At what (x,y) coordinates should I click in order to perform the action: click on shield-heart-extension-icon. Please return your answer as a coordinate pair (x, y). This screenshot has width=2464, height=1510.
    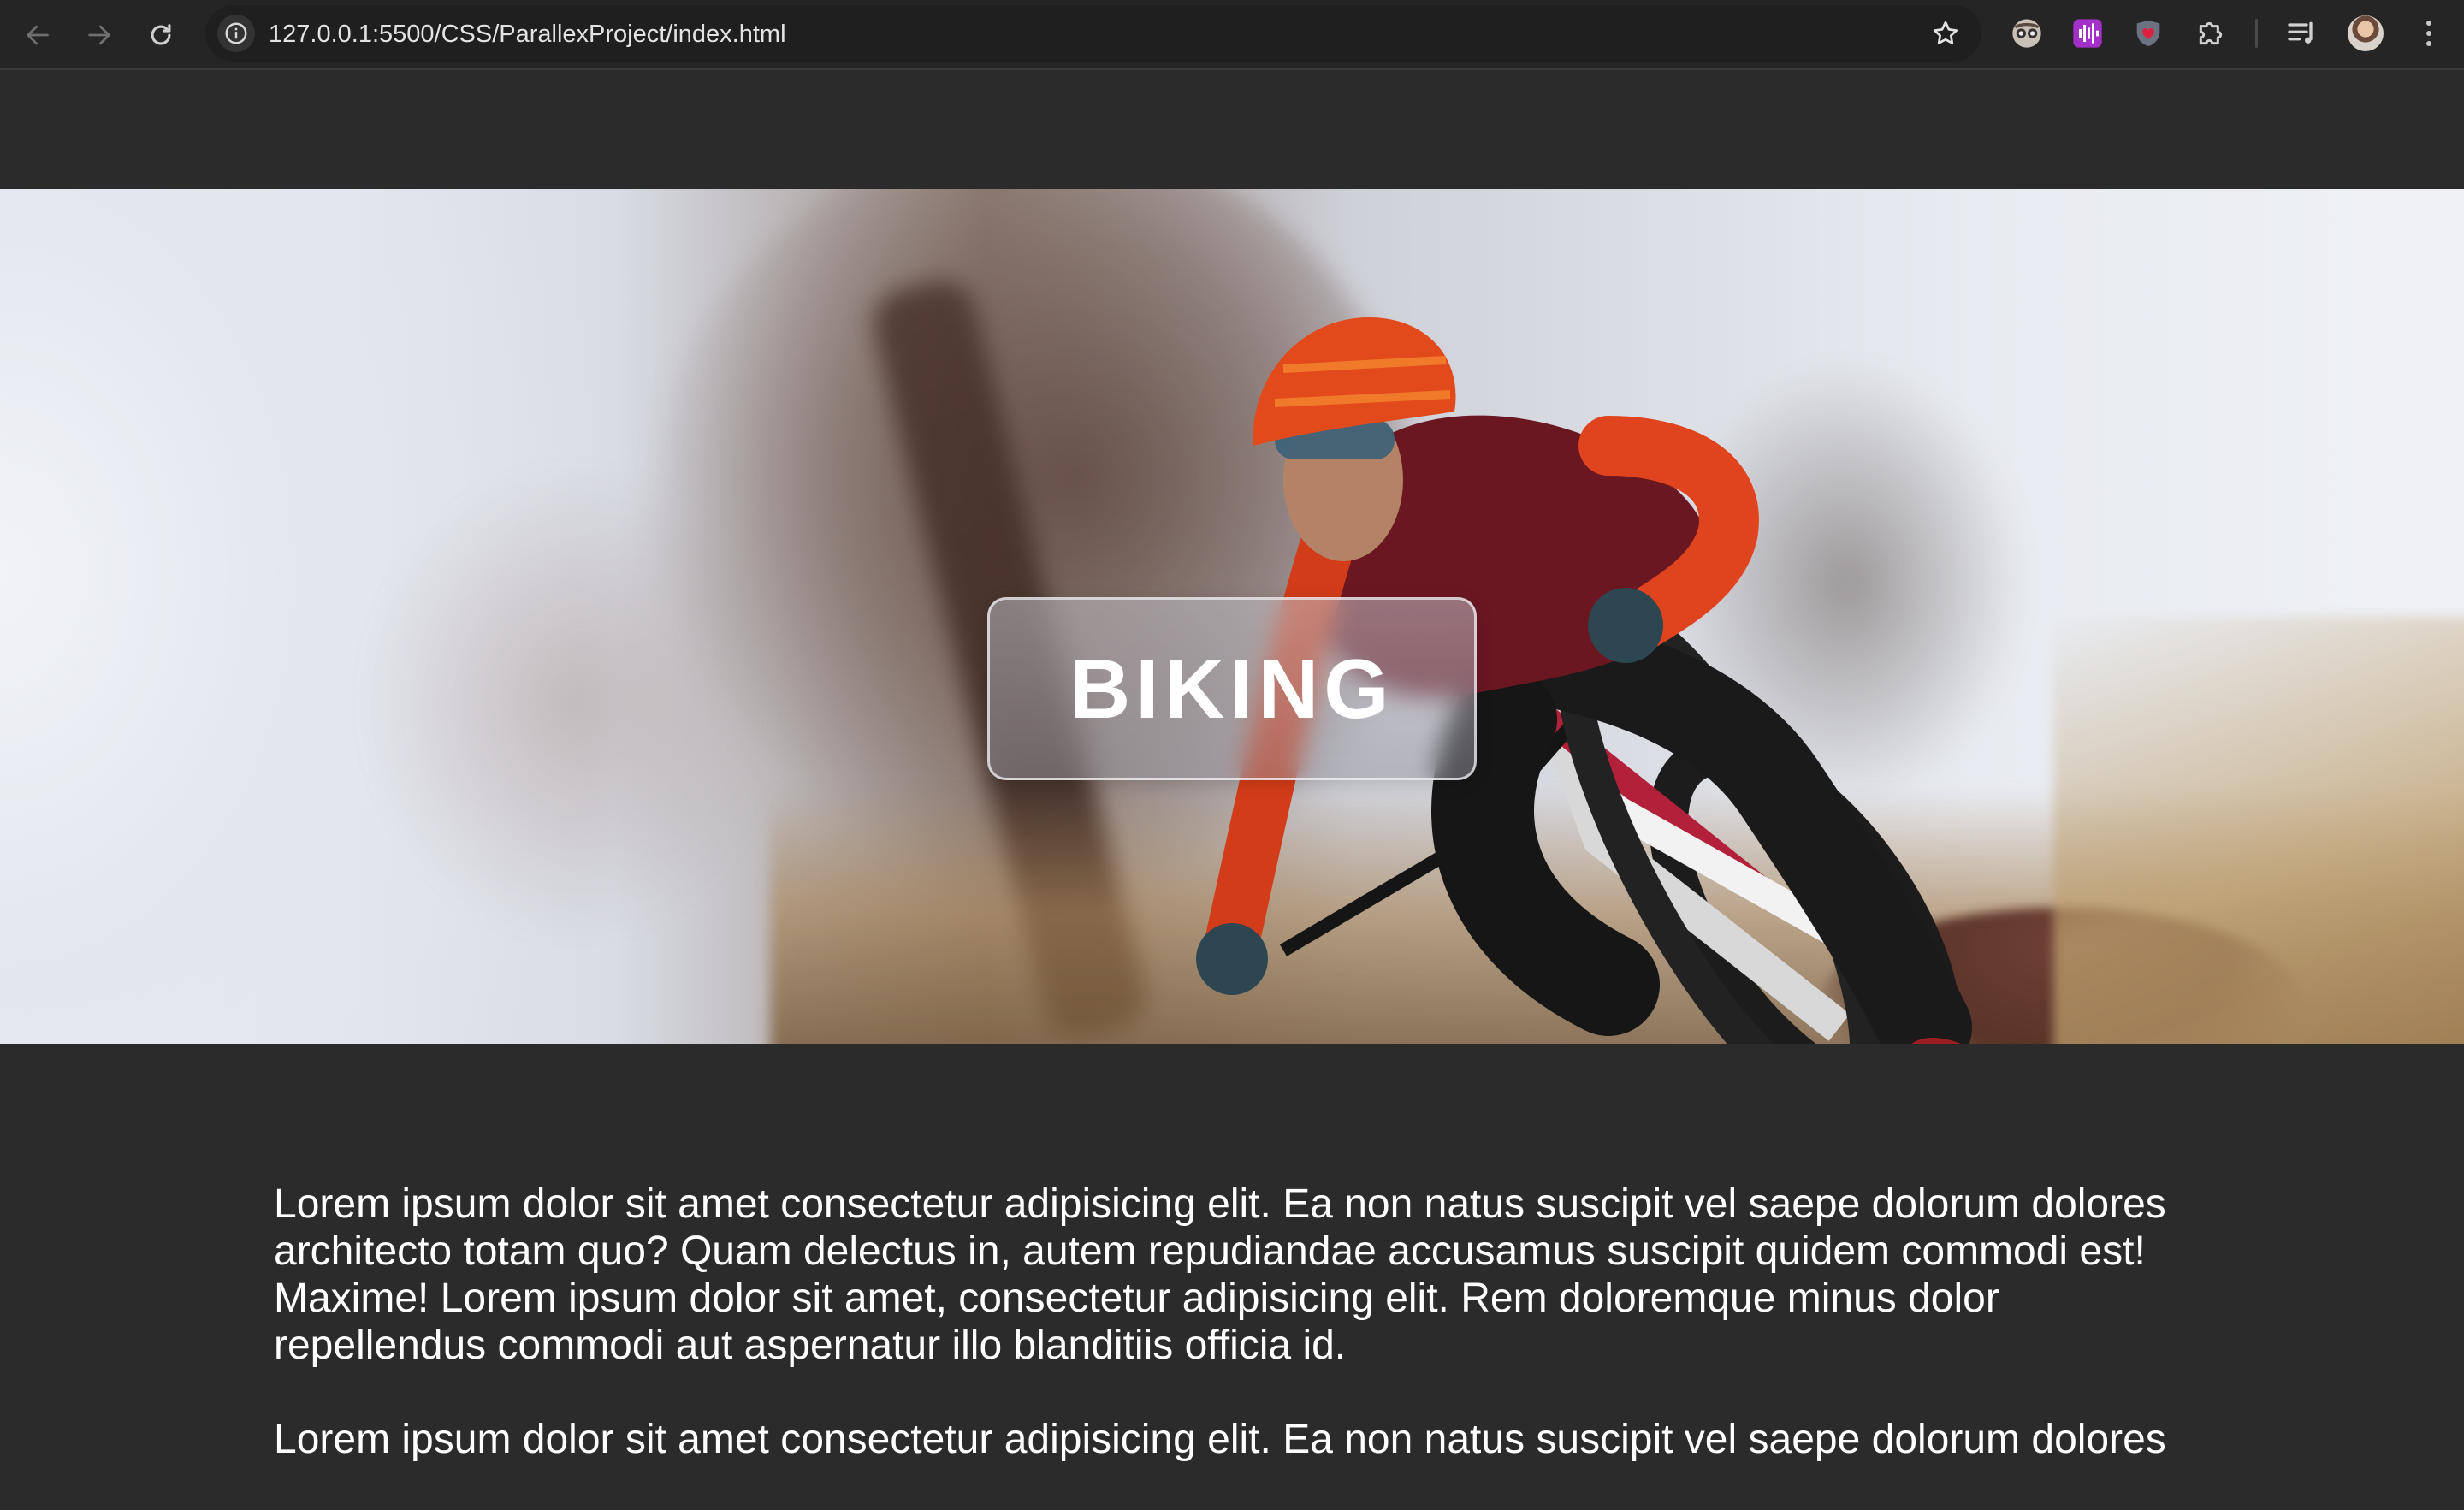
    Looking at the image, I should click on (2148, 33).